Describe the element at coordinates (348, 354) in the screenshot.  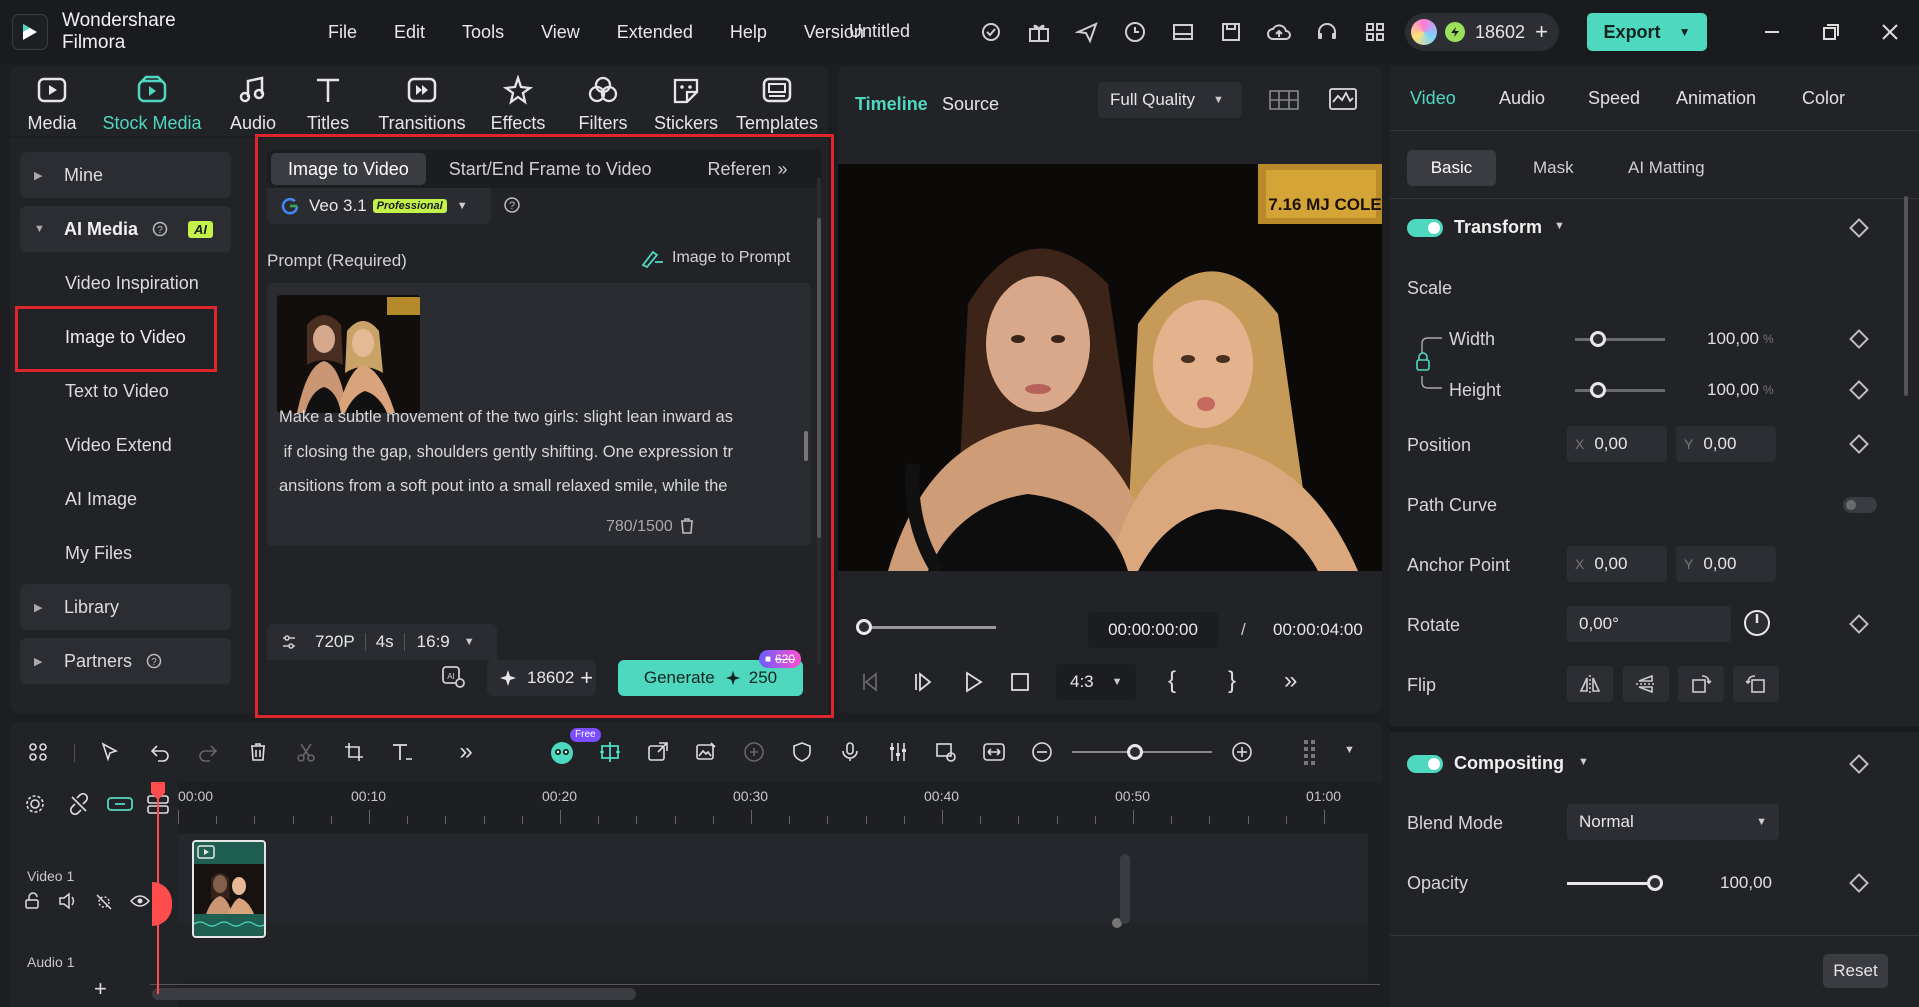
I see `reference-image-thumbnail` at that location.